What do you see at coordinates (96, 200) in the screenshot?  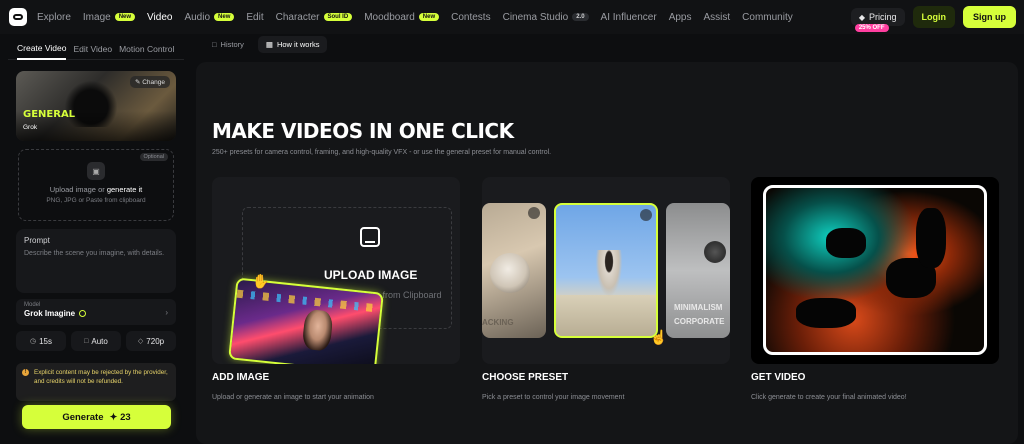 I see `upload-formats: PNG, JPG or Paste from clipboard` at bounding box center [96, 200].